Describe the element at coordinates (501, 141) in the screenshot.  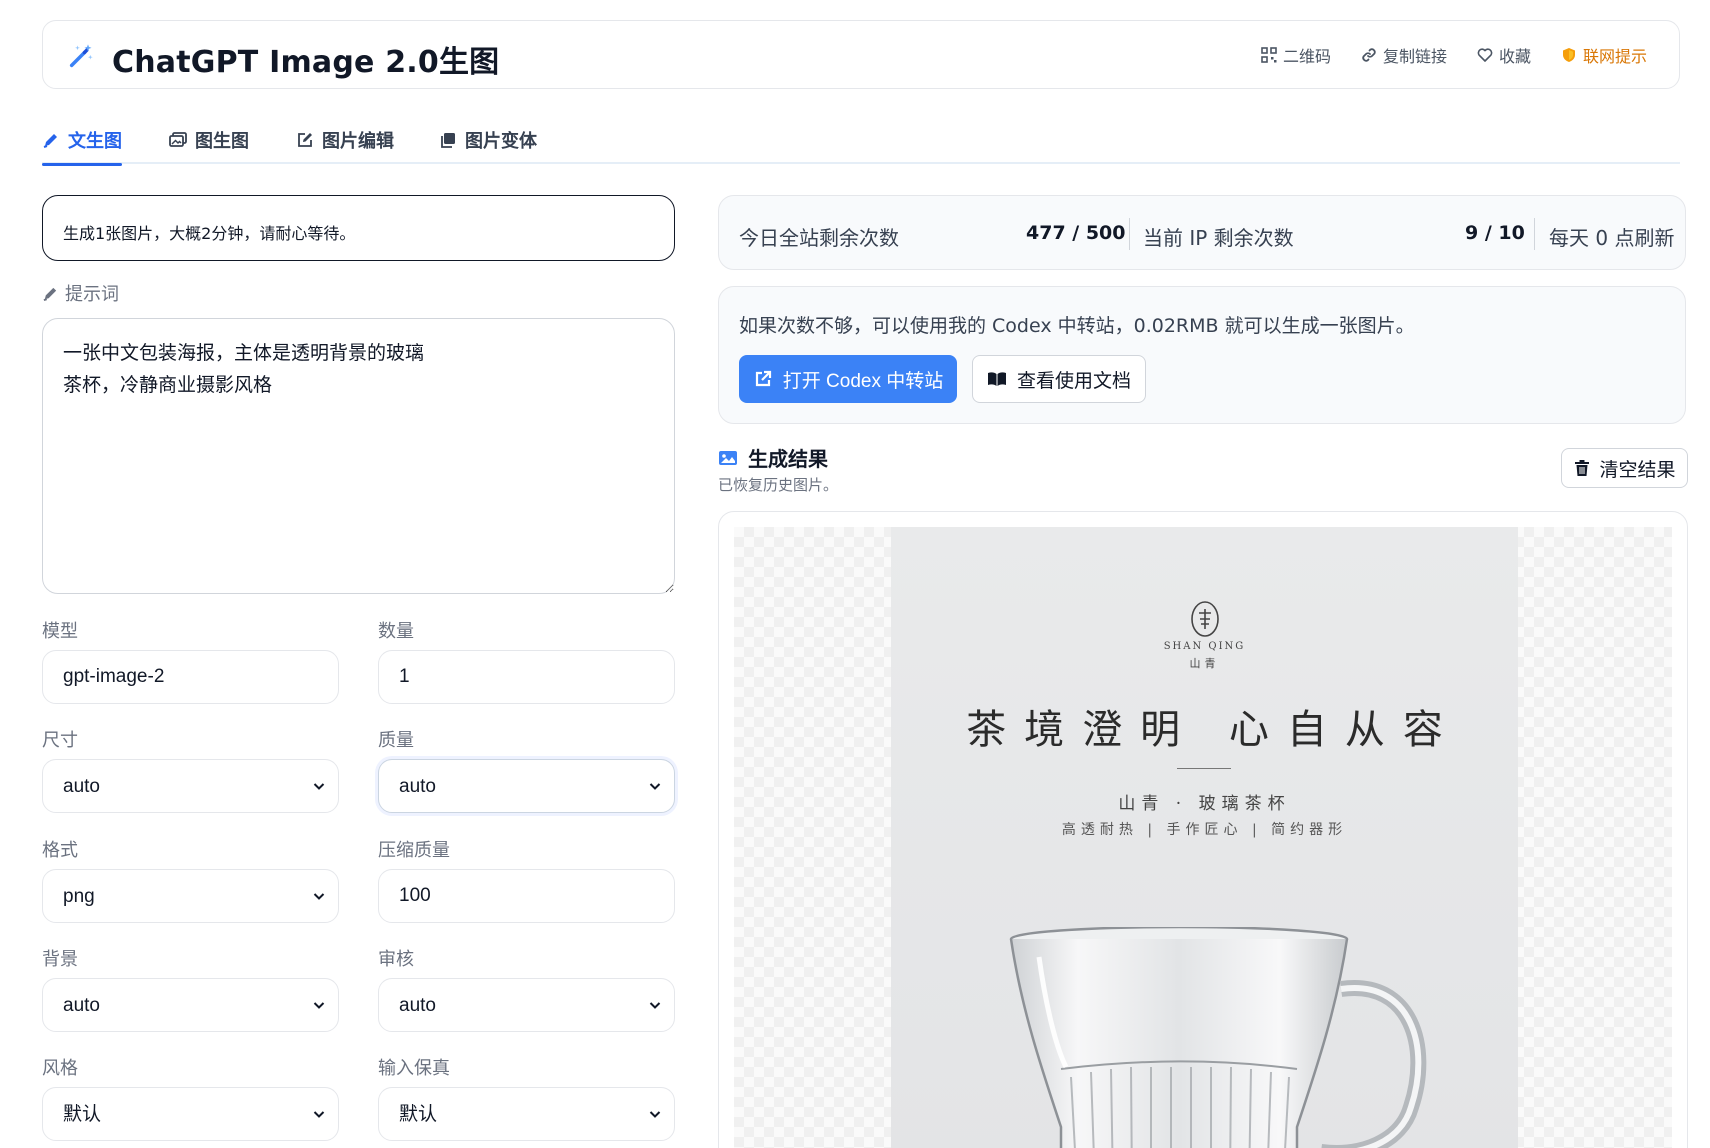
I see `tab-label: 图片变体` at that location.